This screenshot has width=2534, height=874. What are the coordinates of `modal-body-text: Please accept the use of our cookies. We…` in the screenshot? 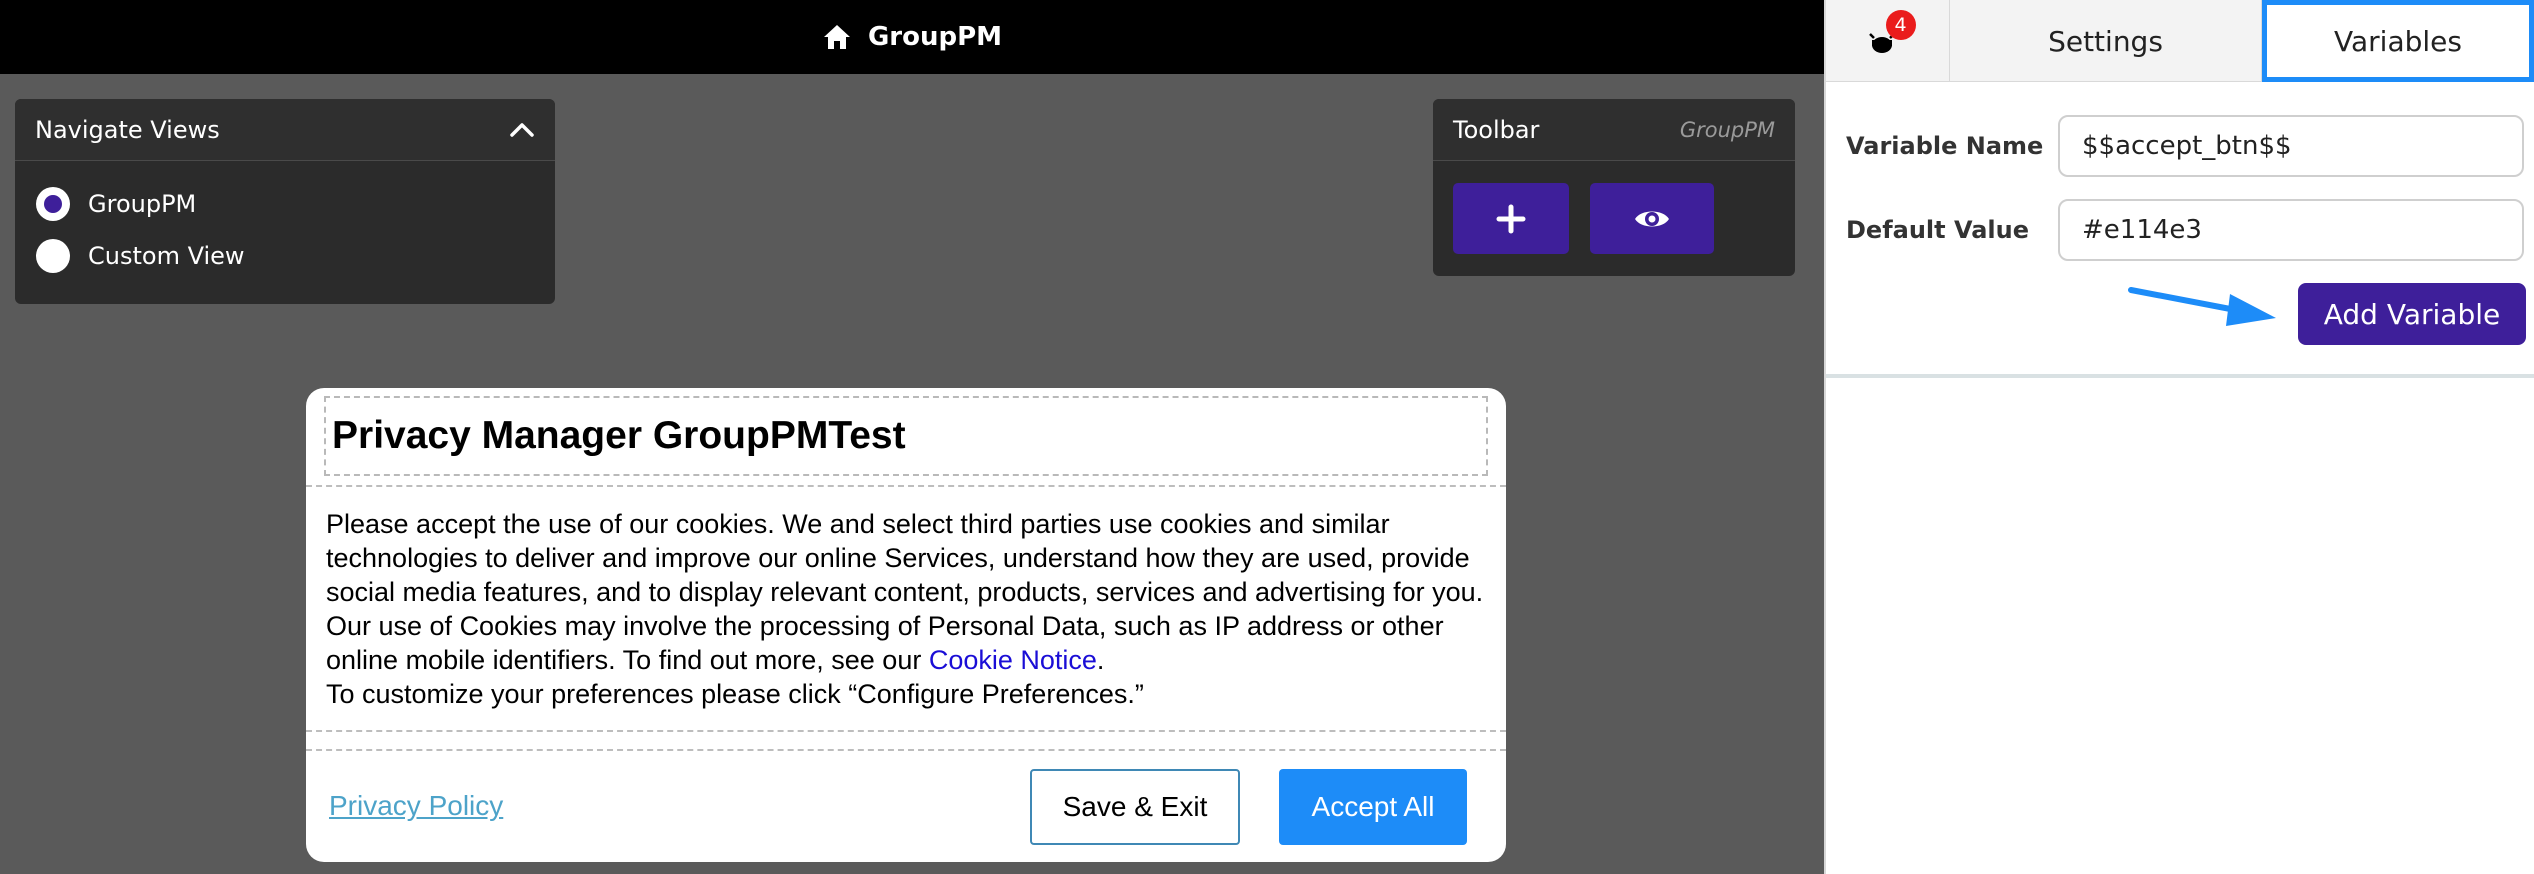 It's located at (911, 609).